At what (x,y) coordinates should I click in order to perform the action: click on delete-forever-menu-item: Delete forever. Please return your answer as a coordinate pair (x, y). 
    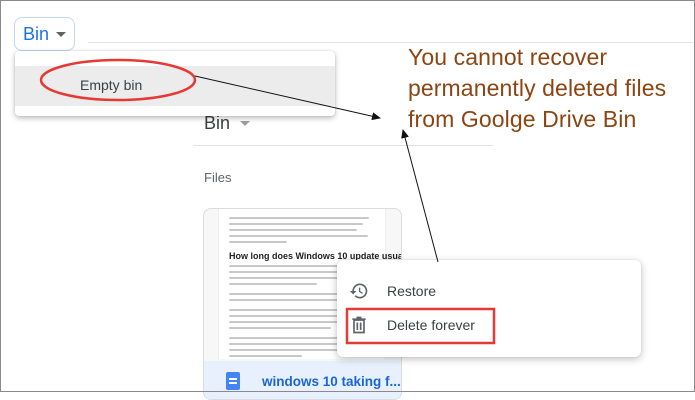
    Looking at the image, I should click on (489, 325).